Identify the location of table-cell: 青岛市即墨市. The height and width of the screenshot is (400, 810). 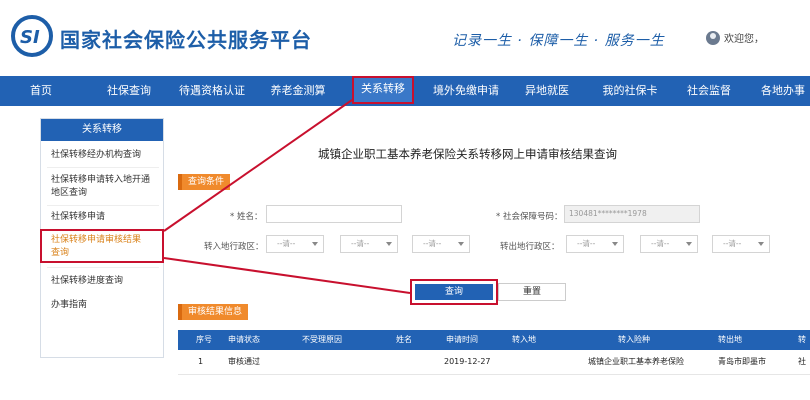
(742, 361).